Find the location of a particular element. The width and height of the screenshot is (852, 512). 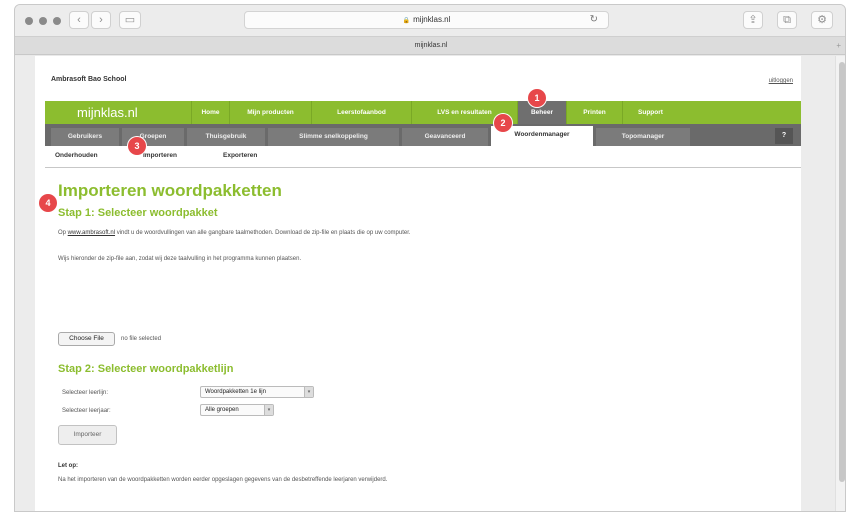

scrollbar-thumb is located at coordinates (842, 272).